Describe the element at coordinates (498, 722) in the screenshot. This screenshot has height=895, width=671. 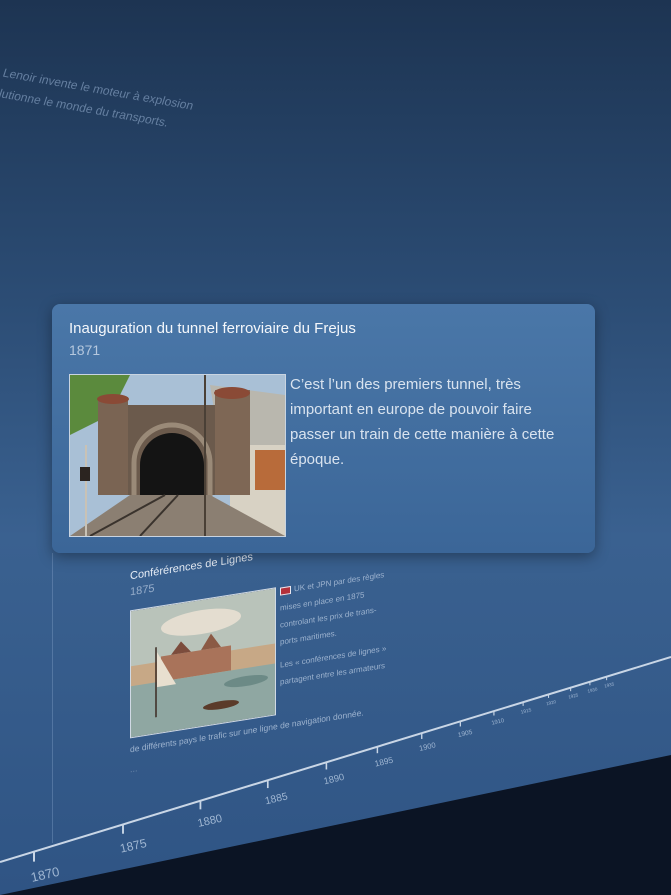
I see `timeline-tick-label: 1910` at that location.